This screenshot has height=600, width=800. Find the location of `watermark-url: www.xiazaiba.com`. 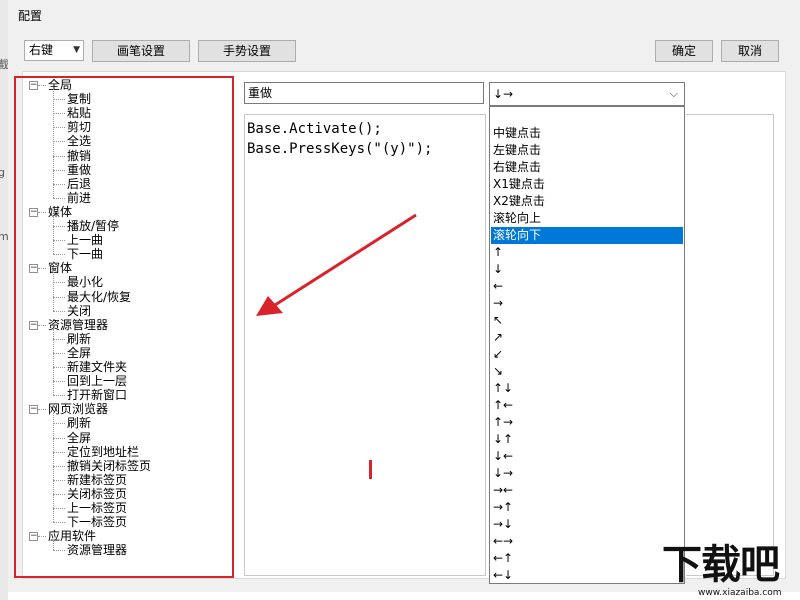

watermark-url: www.xiazaiba.com is located at coordinates (740, 593).